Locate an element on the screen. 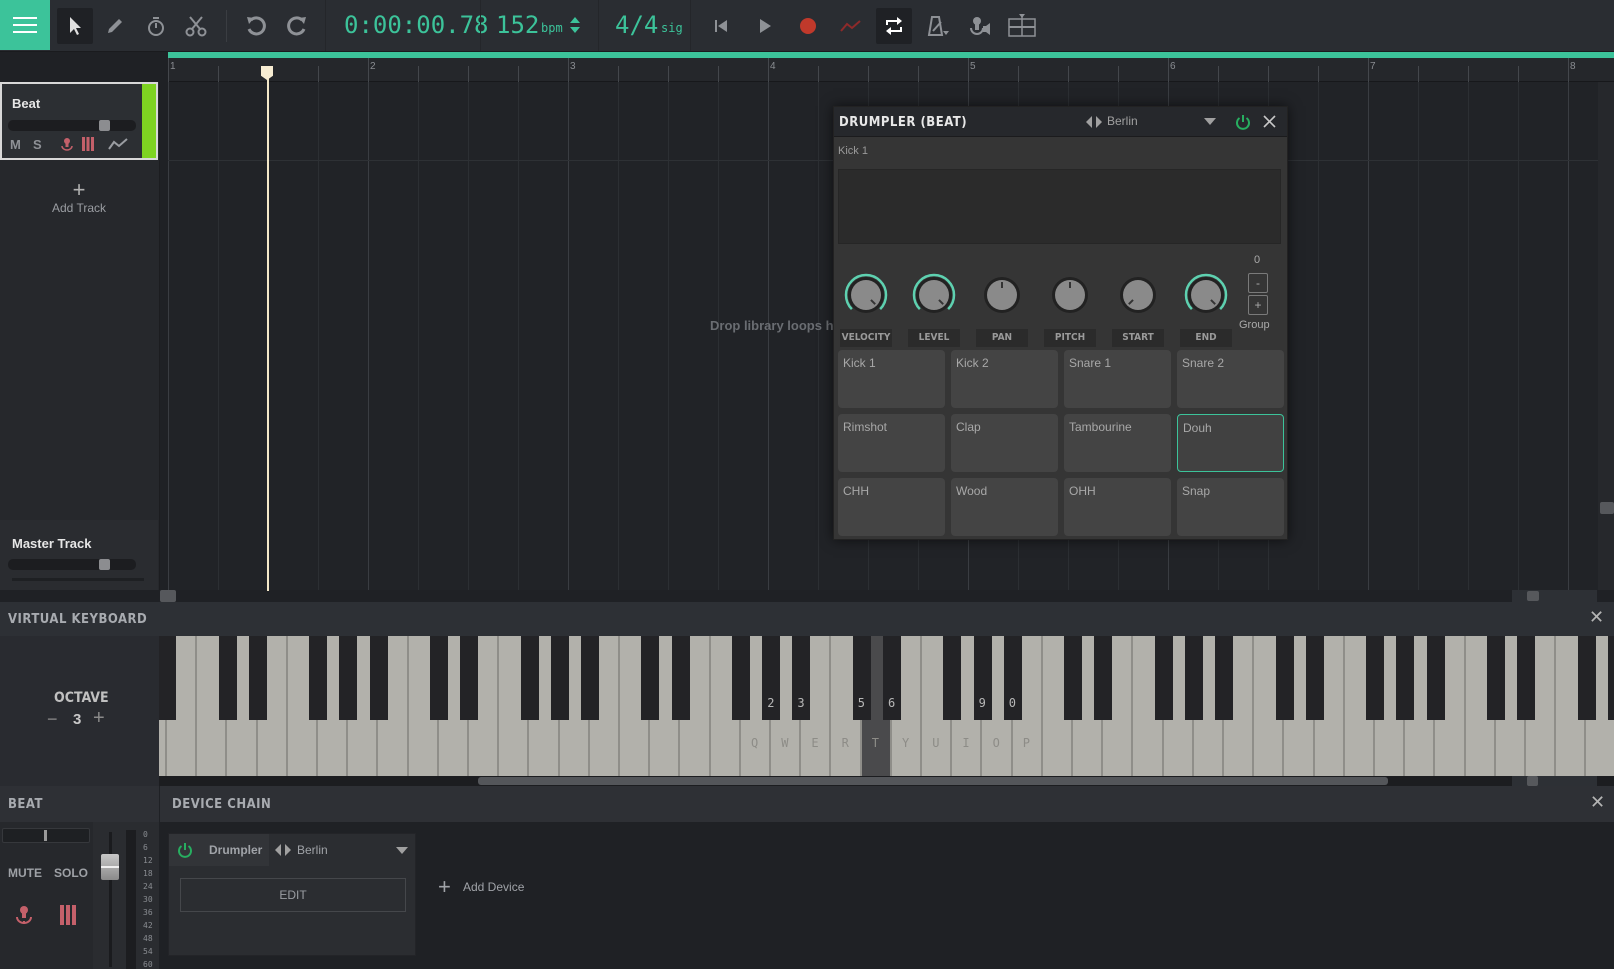 This screenshot has width=1614, height=969. pencil-tool-button is located at coordinates (115, 26).